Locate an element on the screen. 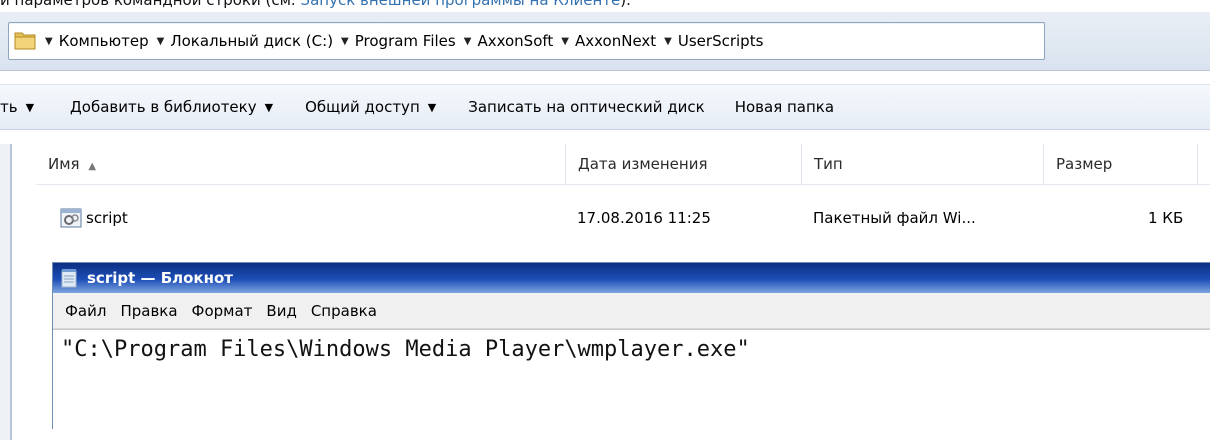 This screenshot has height=440, width=1210. file-name: script is located at coordinates (107, 218).